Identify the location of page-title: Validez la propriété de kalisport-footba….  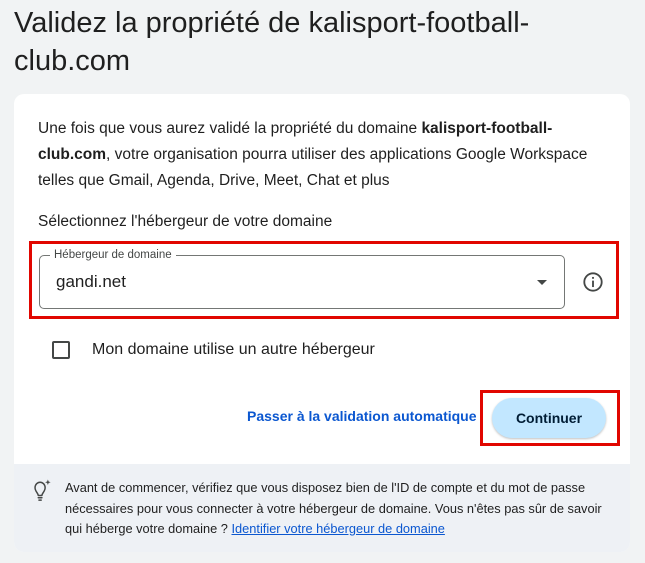
(272, 42).